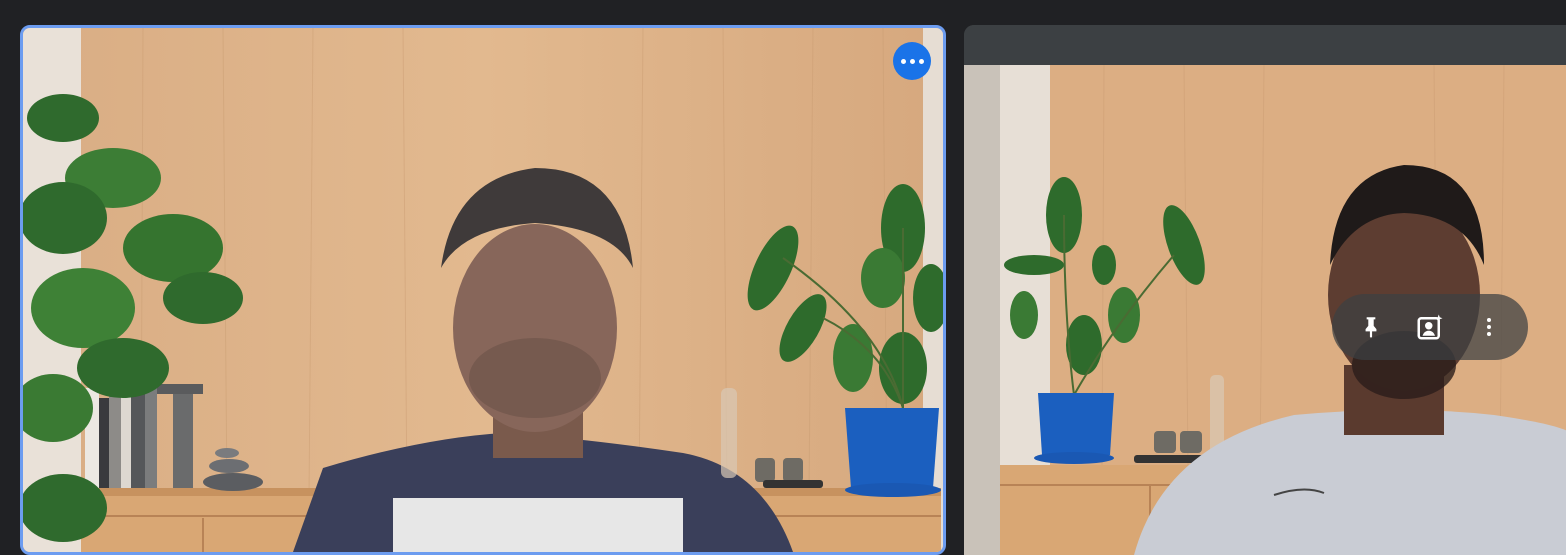 The image size is (1566, 555). I want to click on more-horizontal-icon, so click(912, 61).